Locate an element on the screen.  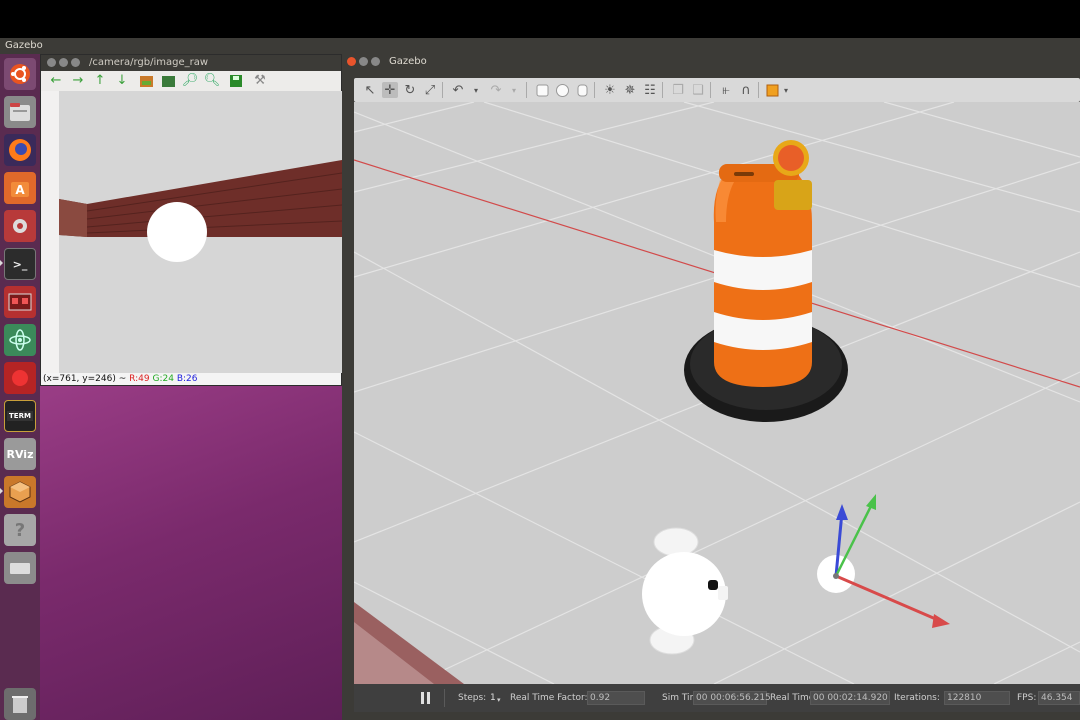
pixel-blue: B:26 is located at coordinates (187, 379).